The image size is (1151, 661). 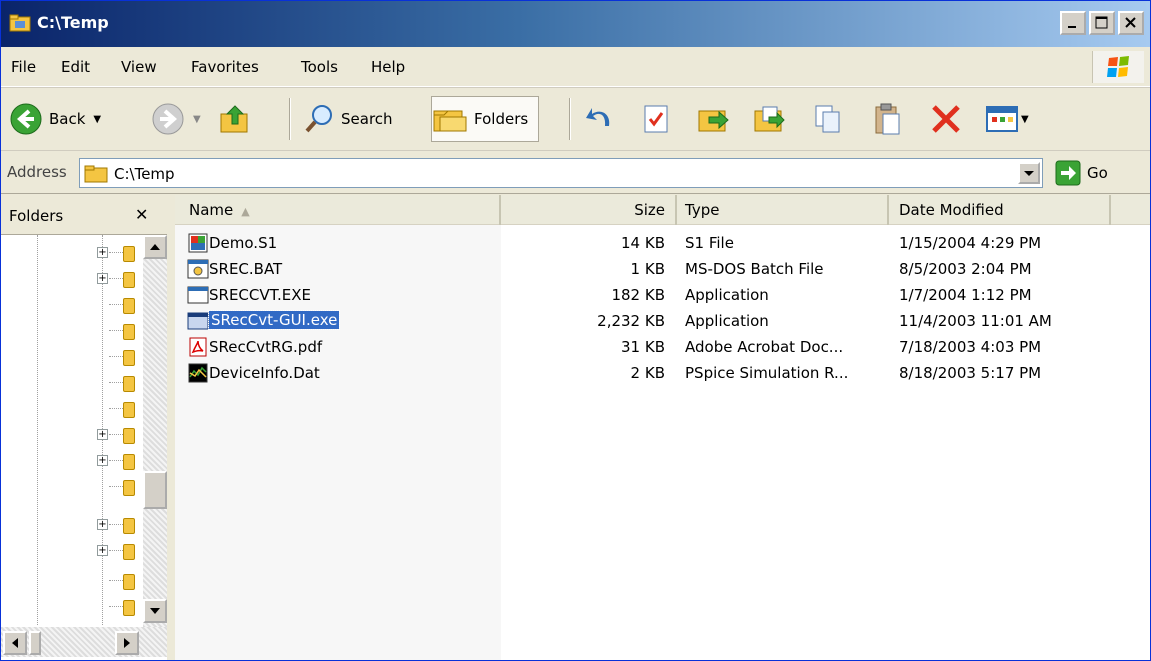 What do you see at coordinates (245, 211) in the screenshot?
I see `sort-ascending-icon: ▲` at bounding box center [245, 211].